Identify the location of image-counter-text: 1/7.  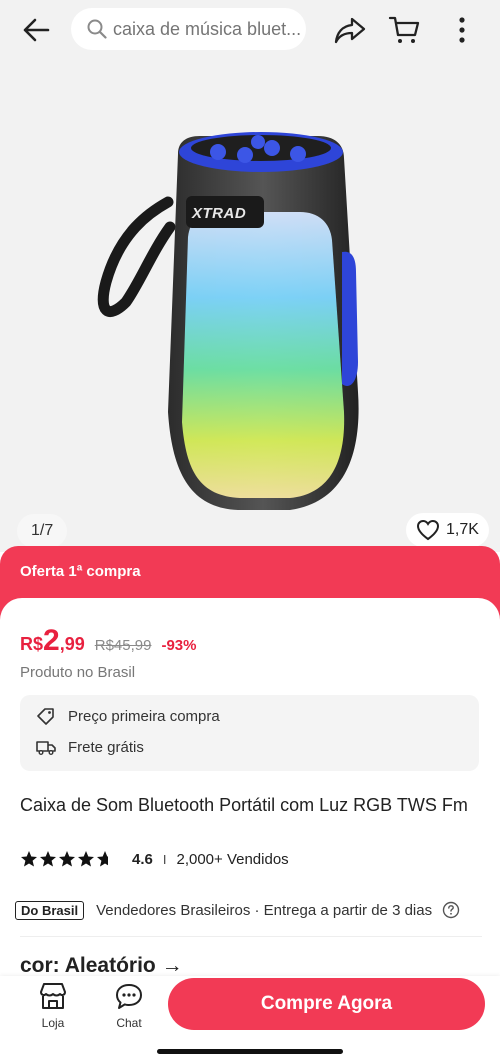
(42, 530).